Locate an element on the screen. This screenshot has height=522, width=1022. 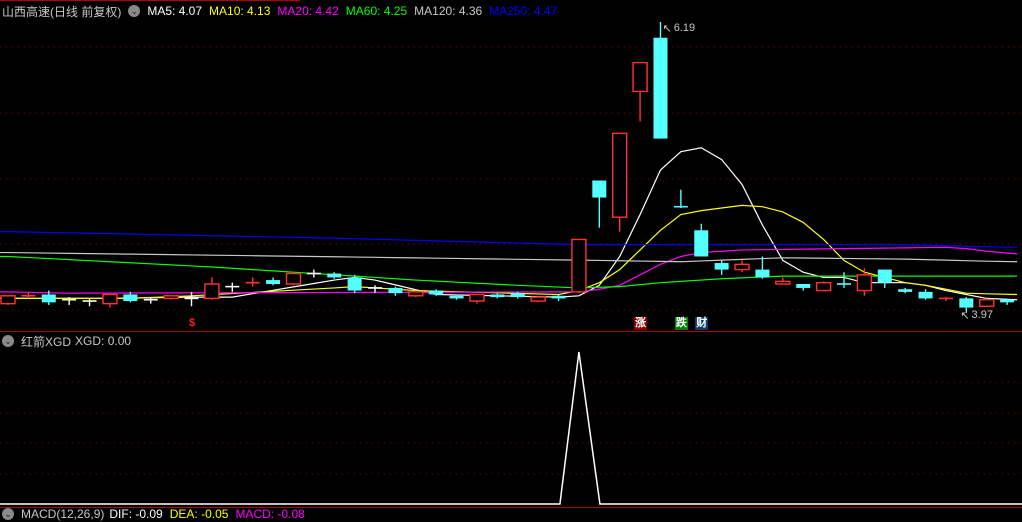
signal-marker: 涨 is located at coordinates (641, 323).